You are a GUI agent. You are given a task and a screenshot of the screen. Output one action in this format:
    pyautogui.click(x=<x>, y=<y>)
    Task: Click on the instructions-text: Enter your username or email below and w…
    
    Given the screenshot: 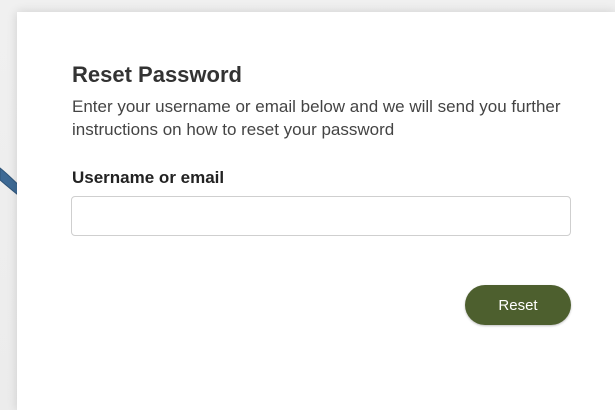 What is the action you would take?
    pyautogui.click(x=316, y=118)
    